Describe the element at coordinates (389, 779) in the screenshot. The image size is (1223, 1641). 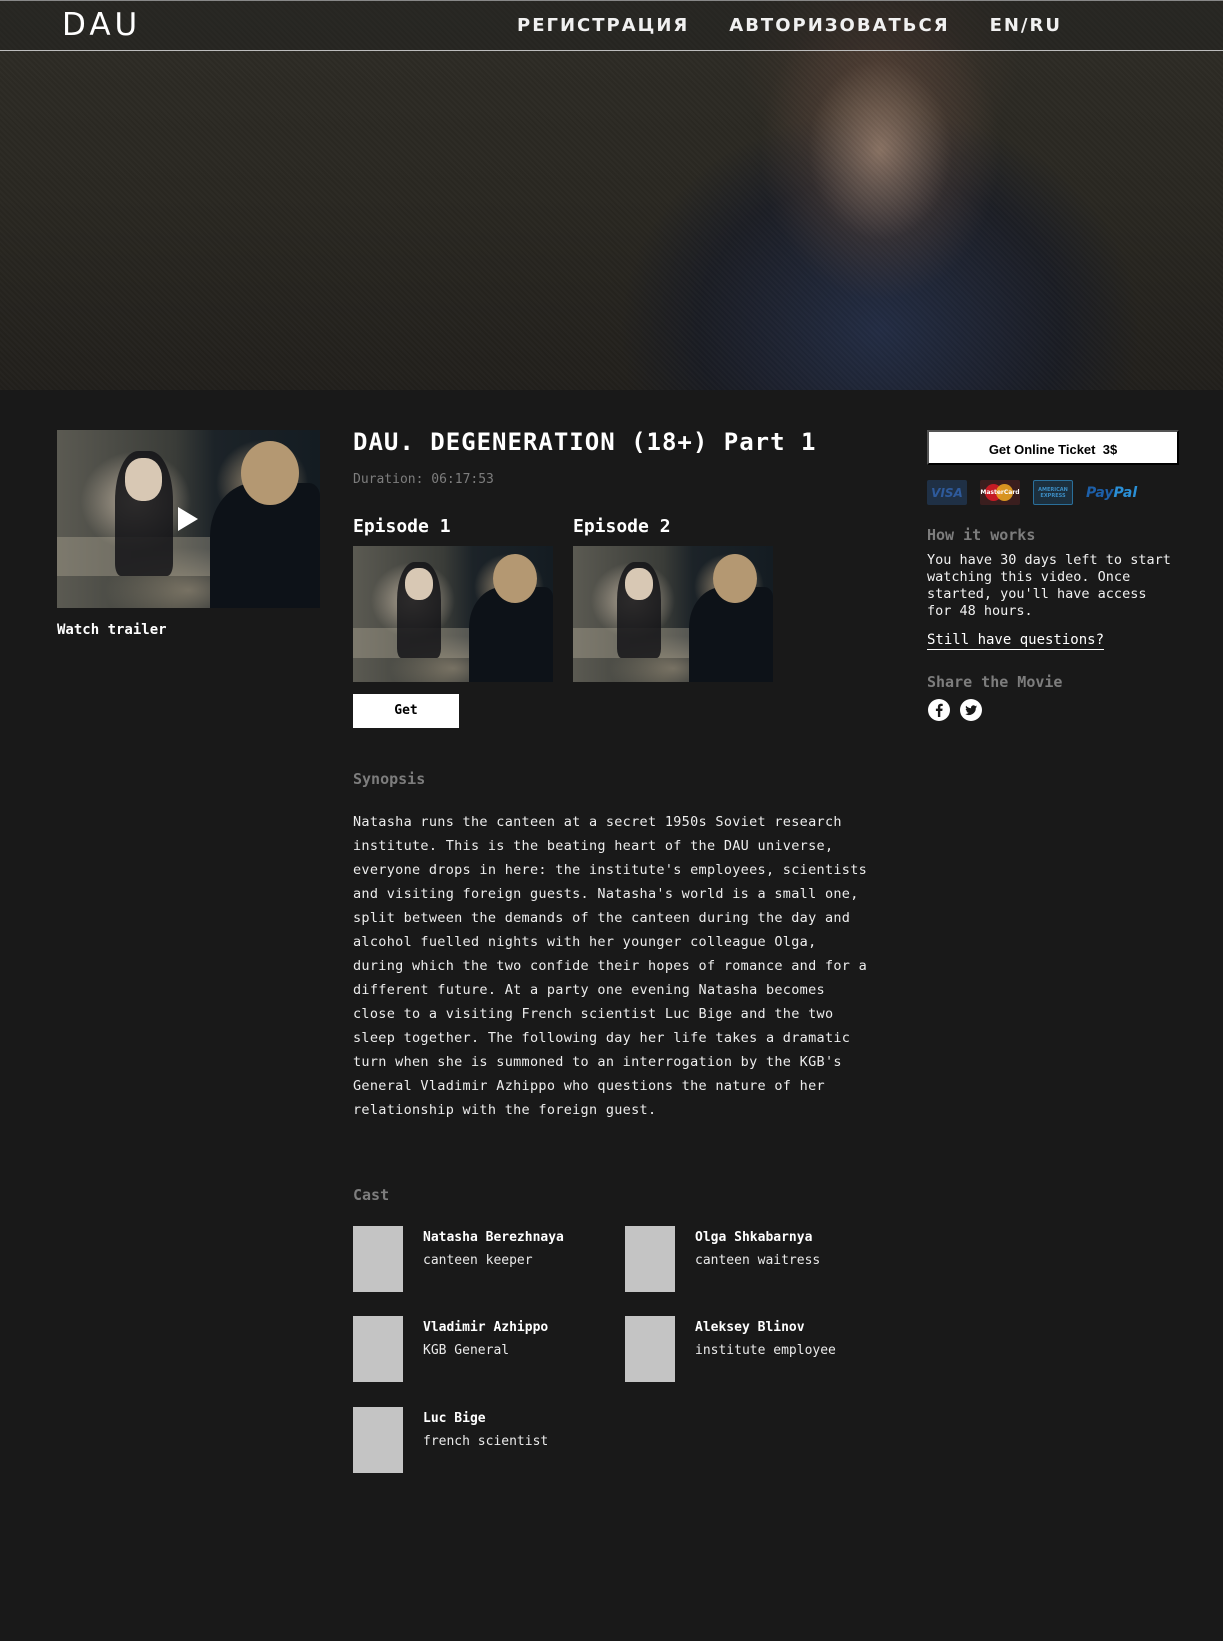
I see `synopsis-heading: Synopsis` at that location.